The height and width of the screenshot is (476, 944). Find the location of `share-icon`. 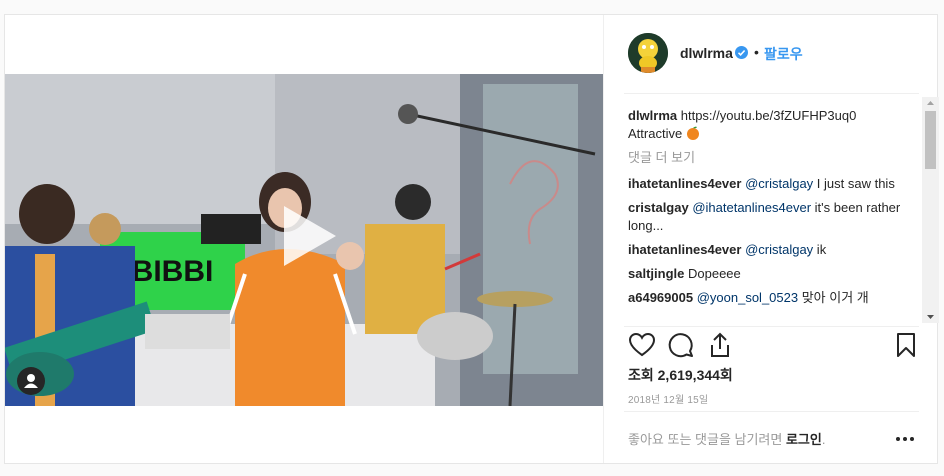

share-icon is located at coordinates (720, 345).